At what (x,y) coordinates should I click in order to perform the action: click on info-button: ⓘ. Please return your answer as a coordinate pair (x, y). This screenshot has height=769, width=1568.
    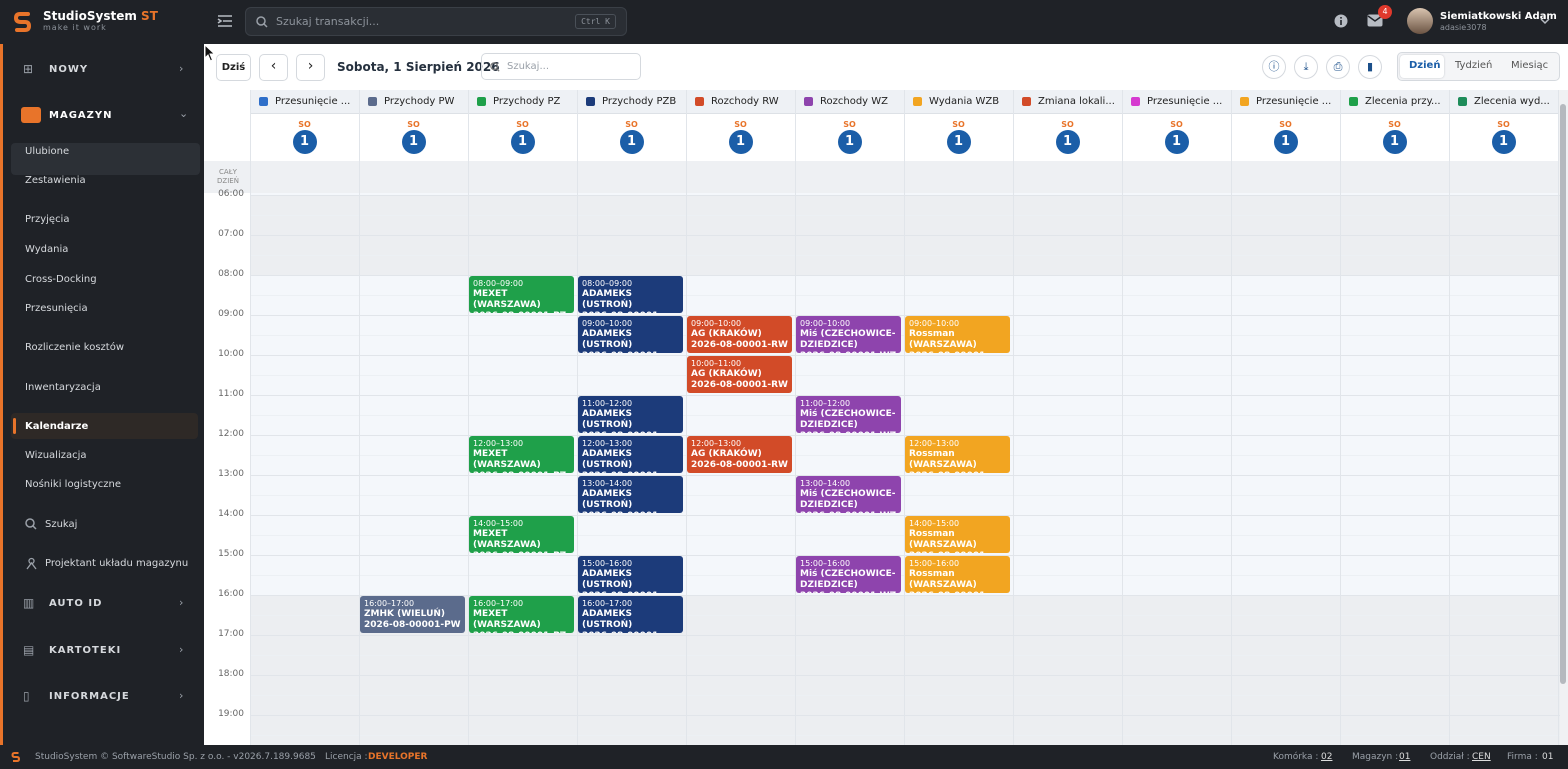
    Looking at the image, I should click on (1274, 67).